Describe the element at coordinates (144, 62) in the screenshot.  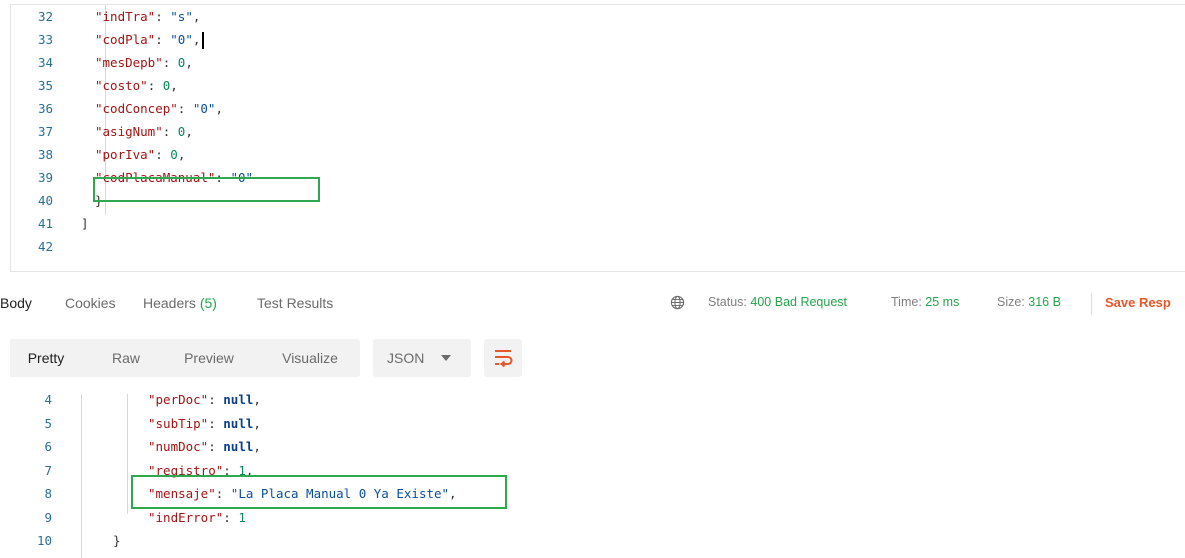
I see `code-text: "mesDepb": 0,` at that location.